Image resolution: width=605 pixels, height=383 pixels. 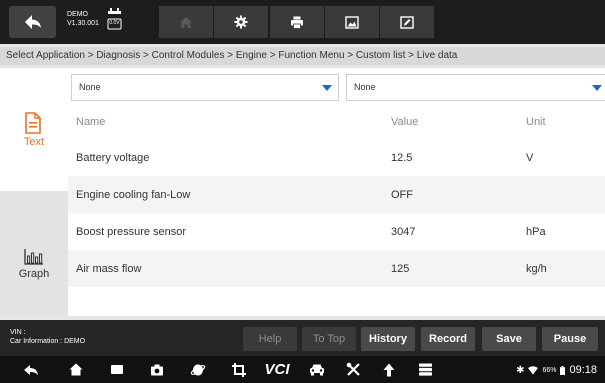 I want to click on nav-vci-button: VCI, so click(x=277, y=369).